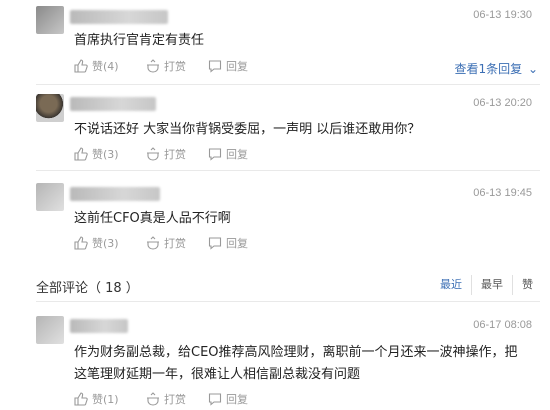  What do you see at coordinates (527, 285) in the screenshot?
I see `sort-tab-likes: 赞` at bounding box center [527, 285].